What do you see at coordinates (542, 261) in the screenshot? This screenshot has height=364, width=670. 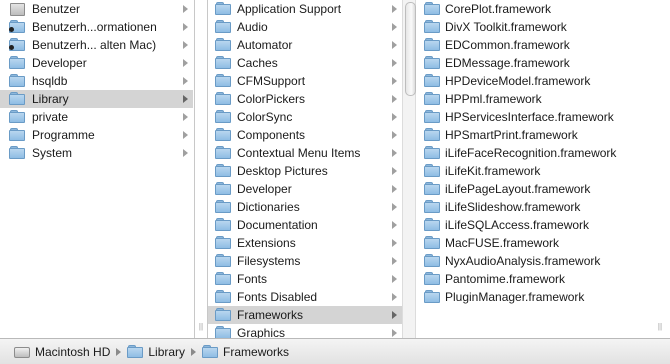 I see `list-item: NyxAudioAnalysis.framework` at bounding box center [542, 261].